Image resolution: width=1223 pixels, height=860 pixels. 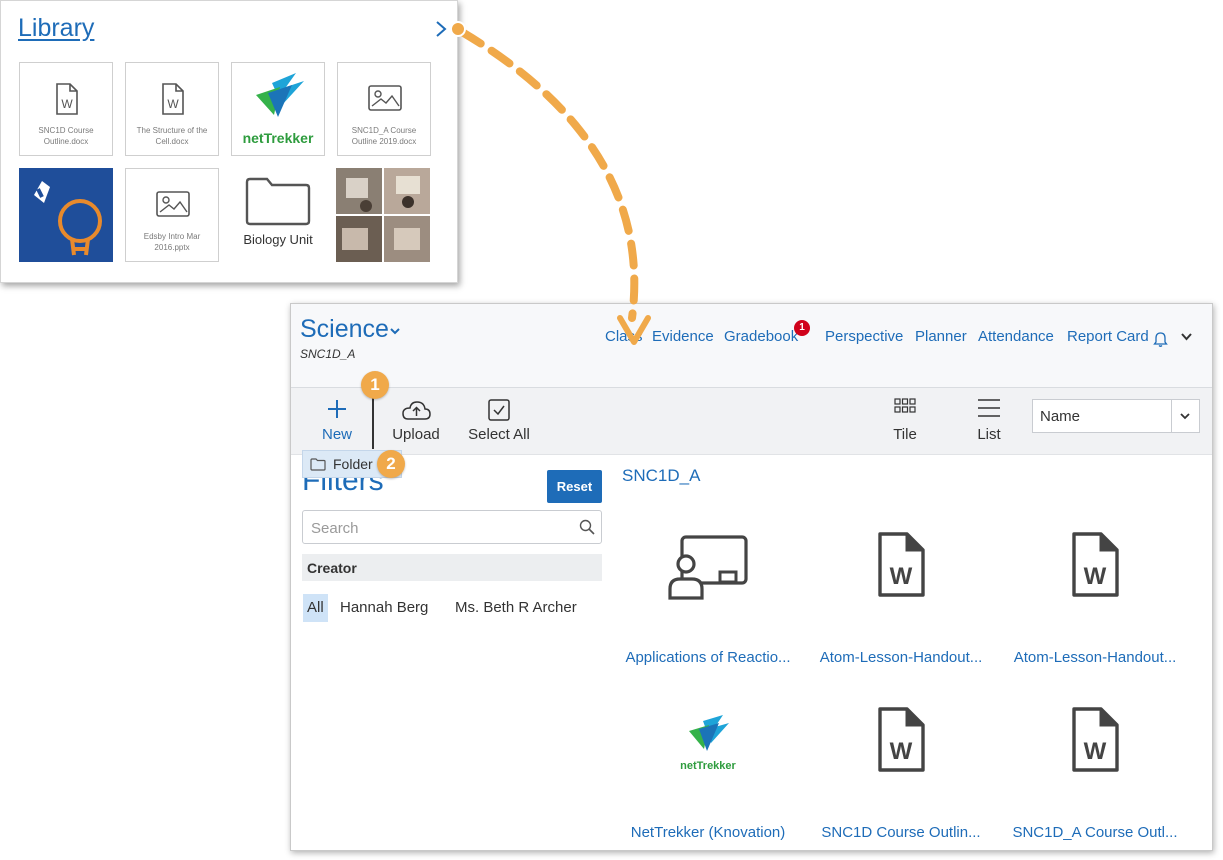 What do you see at coordinates (1108, 336) in the screenshot?
I see `nav-report-card: Report Card` at bounding box center [1108, 336].